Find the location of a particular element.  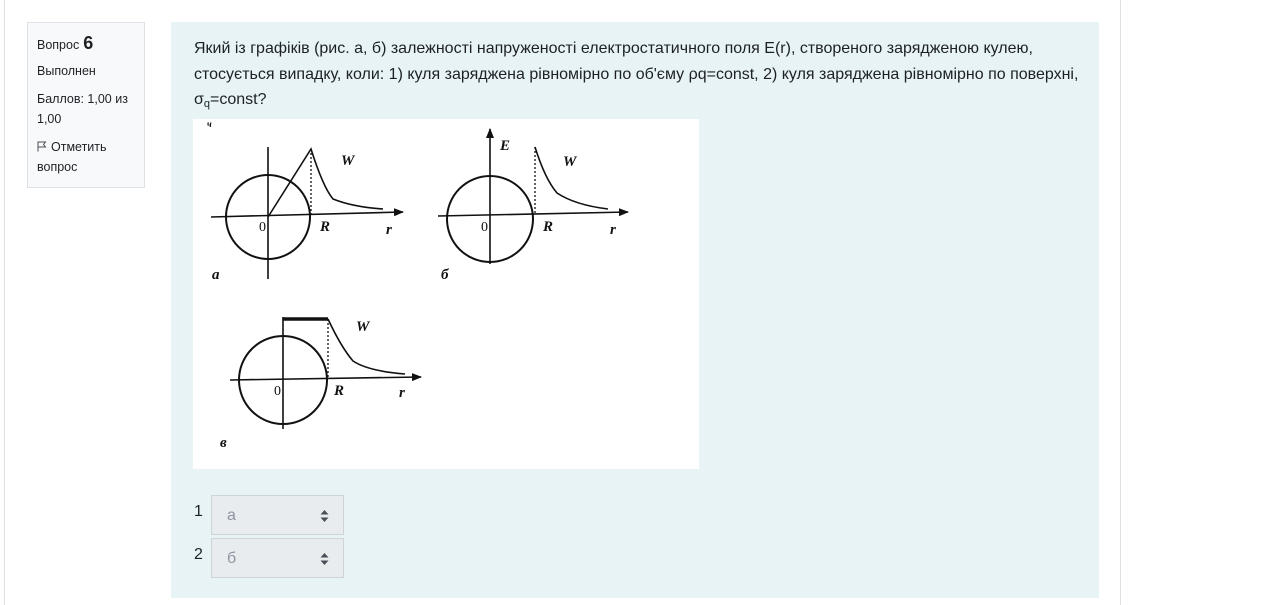

answer-select-1-value: а is located at coordinates (231, 515).